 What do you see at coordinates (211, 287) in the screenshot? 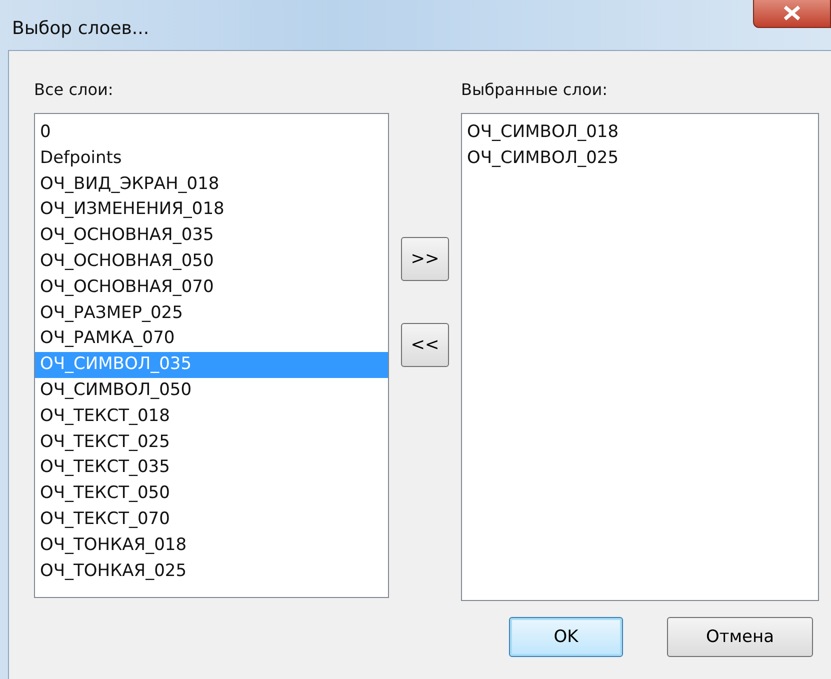
I see `list-item: ОЧ_ОСНОВНАЯ_070` at bounding box center [211, 287].